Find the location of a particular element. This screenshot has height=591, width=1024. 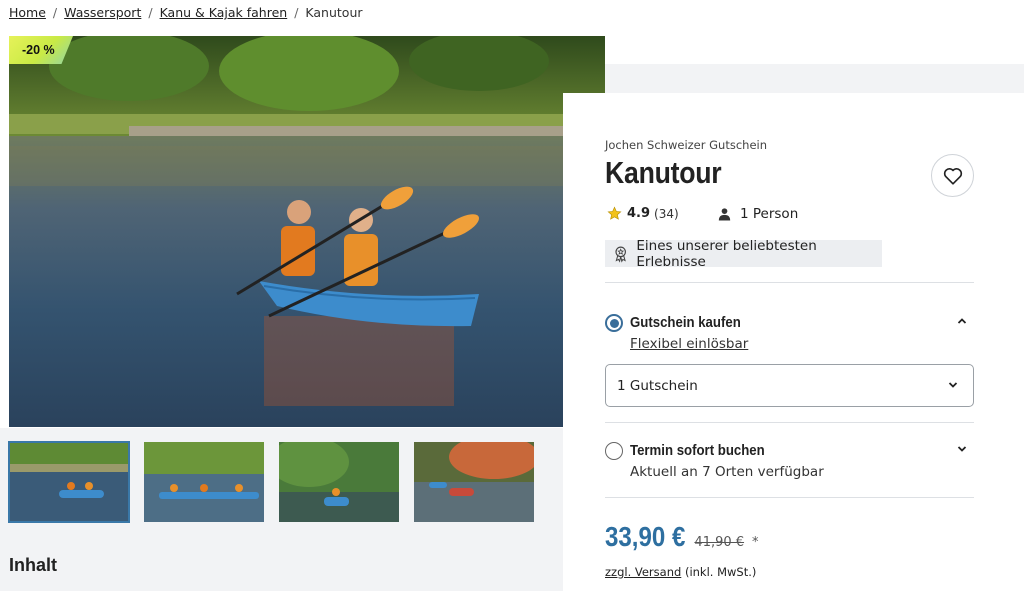

current-price: 33,90 € is located at coordinates (645, 536).